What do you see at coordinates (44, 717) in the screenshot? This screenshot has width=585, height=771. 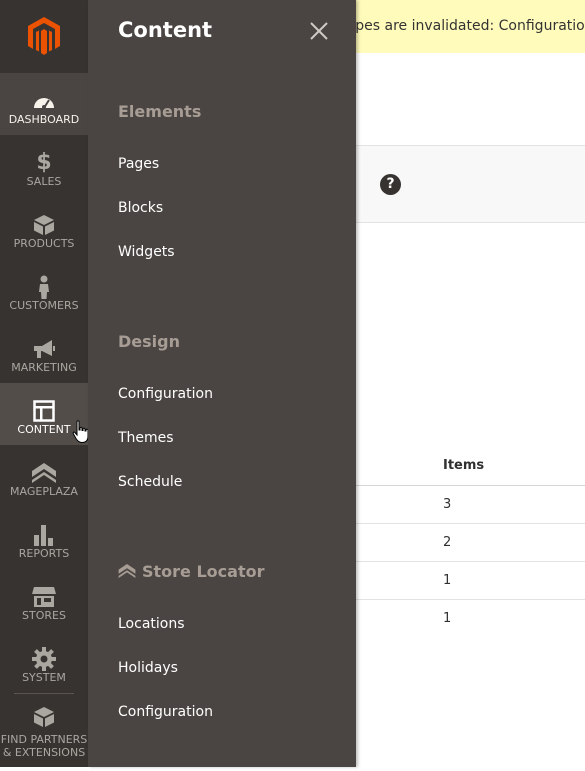 I see `extensions-icon` at bounding box center [44, 717].